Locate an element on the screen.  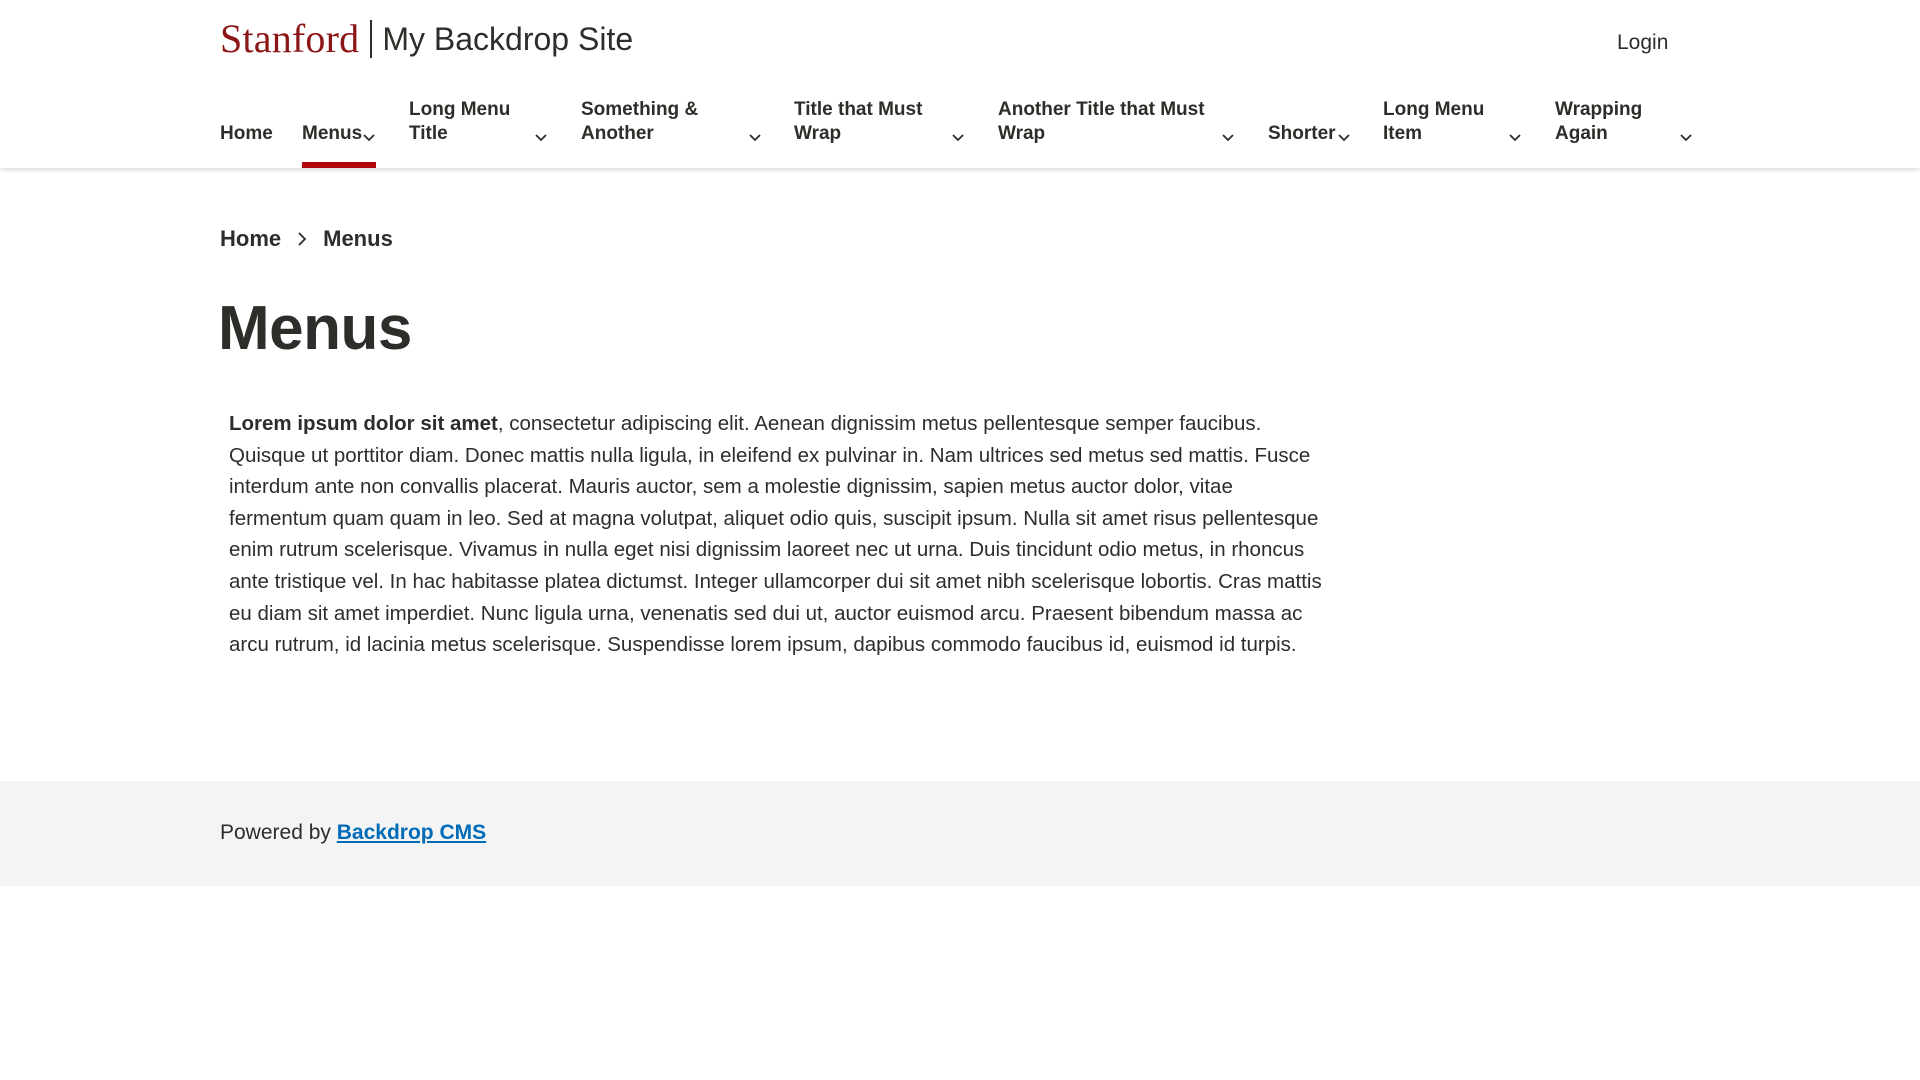
powered-by: Powered by Backdrop CMS is located at coordinates (353, 833).